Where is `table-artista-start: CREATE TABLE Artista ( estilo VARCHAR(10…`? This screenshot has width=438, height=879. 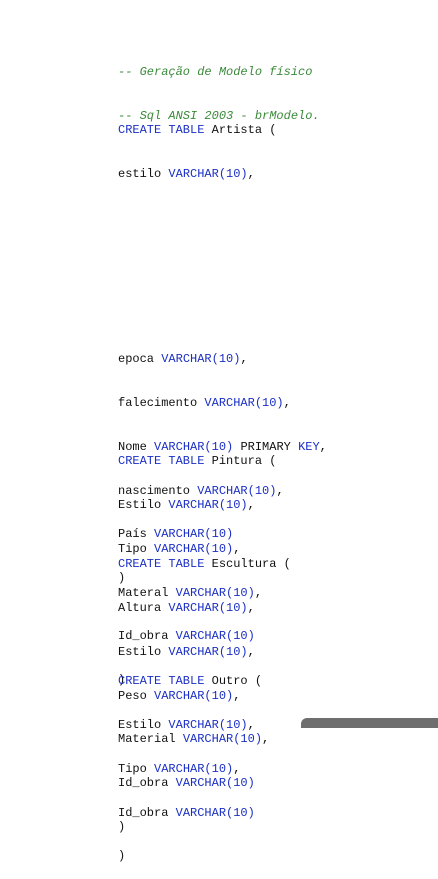
table-artista-start: CREATE TABLE Artista ( estilo VARCHAR(10… is located at coordinates (197, 145).